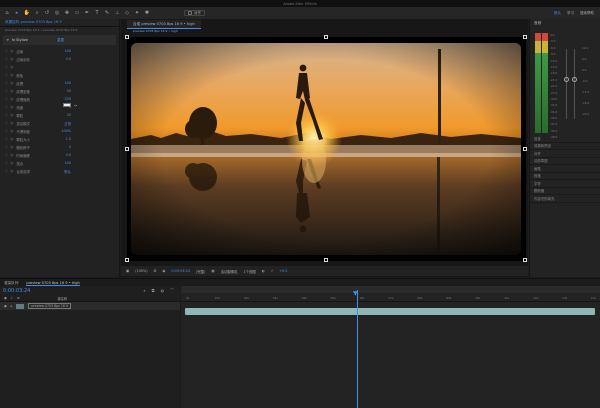 This screenshot has width=600, height=408. I want to click on camera-snapshot-icon: ◉, so click(163, 271).